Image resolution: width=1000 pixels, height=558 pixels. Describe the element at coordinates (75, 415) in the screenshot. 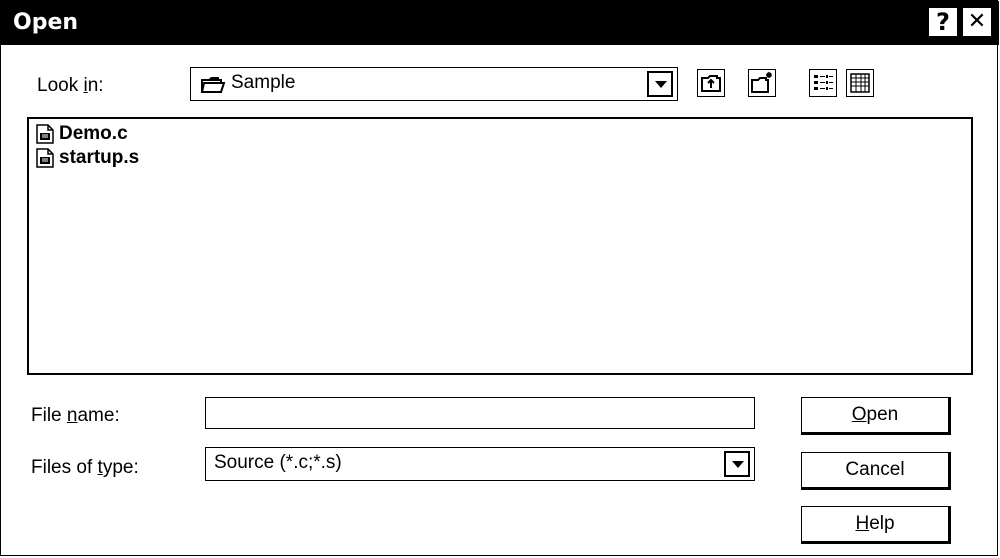

I see `file-name-label: File name:` at that location.